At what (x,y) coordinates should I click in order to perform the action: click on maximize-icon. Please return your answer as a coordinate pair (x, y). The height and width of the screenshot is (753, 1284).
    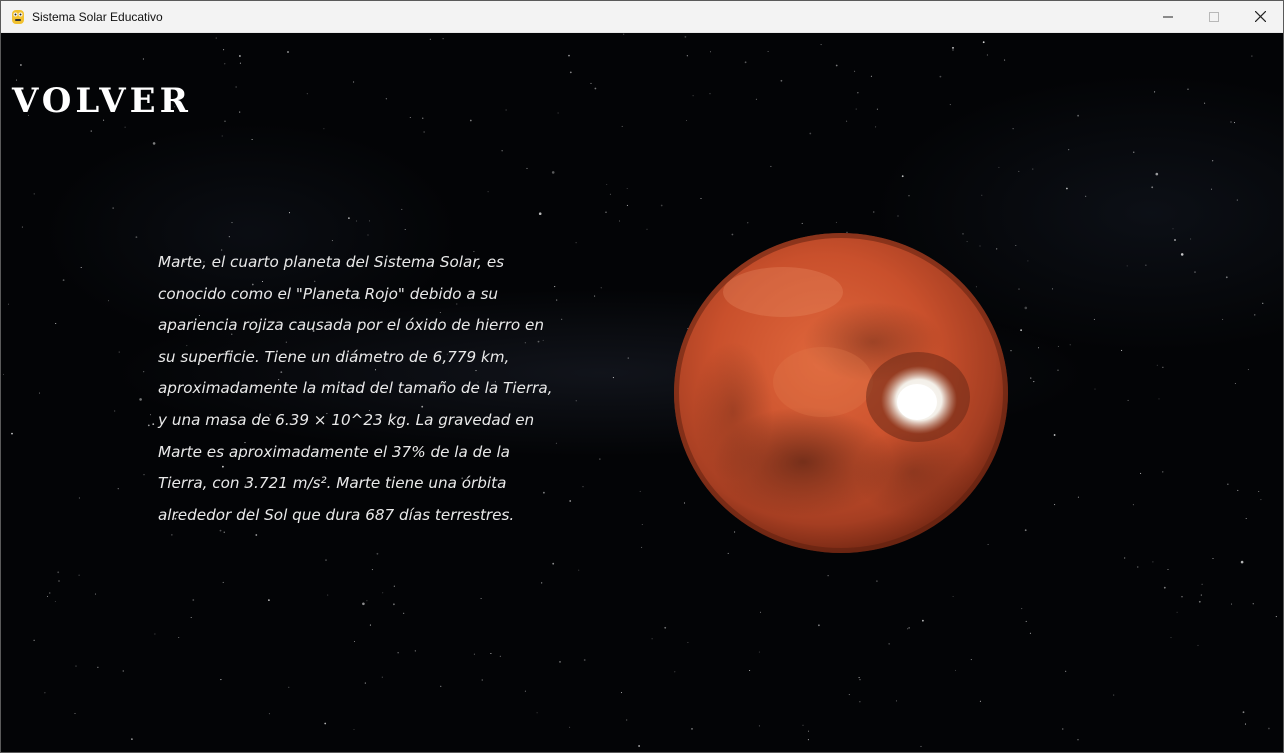
    Looking at the image, I should click on (1214, 16).